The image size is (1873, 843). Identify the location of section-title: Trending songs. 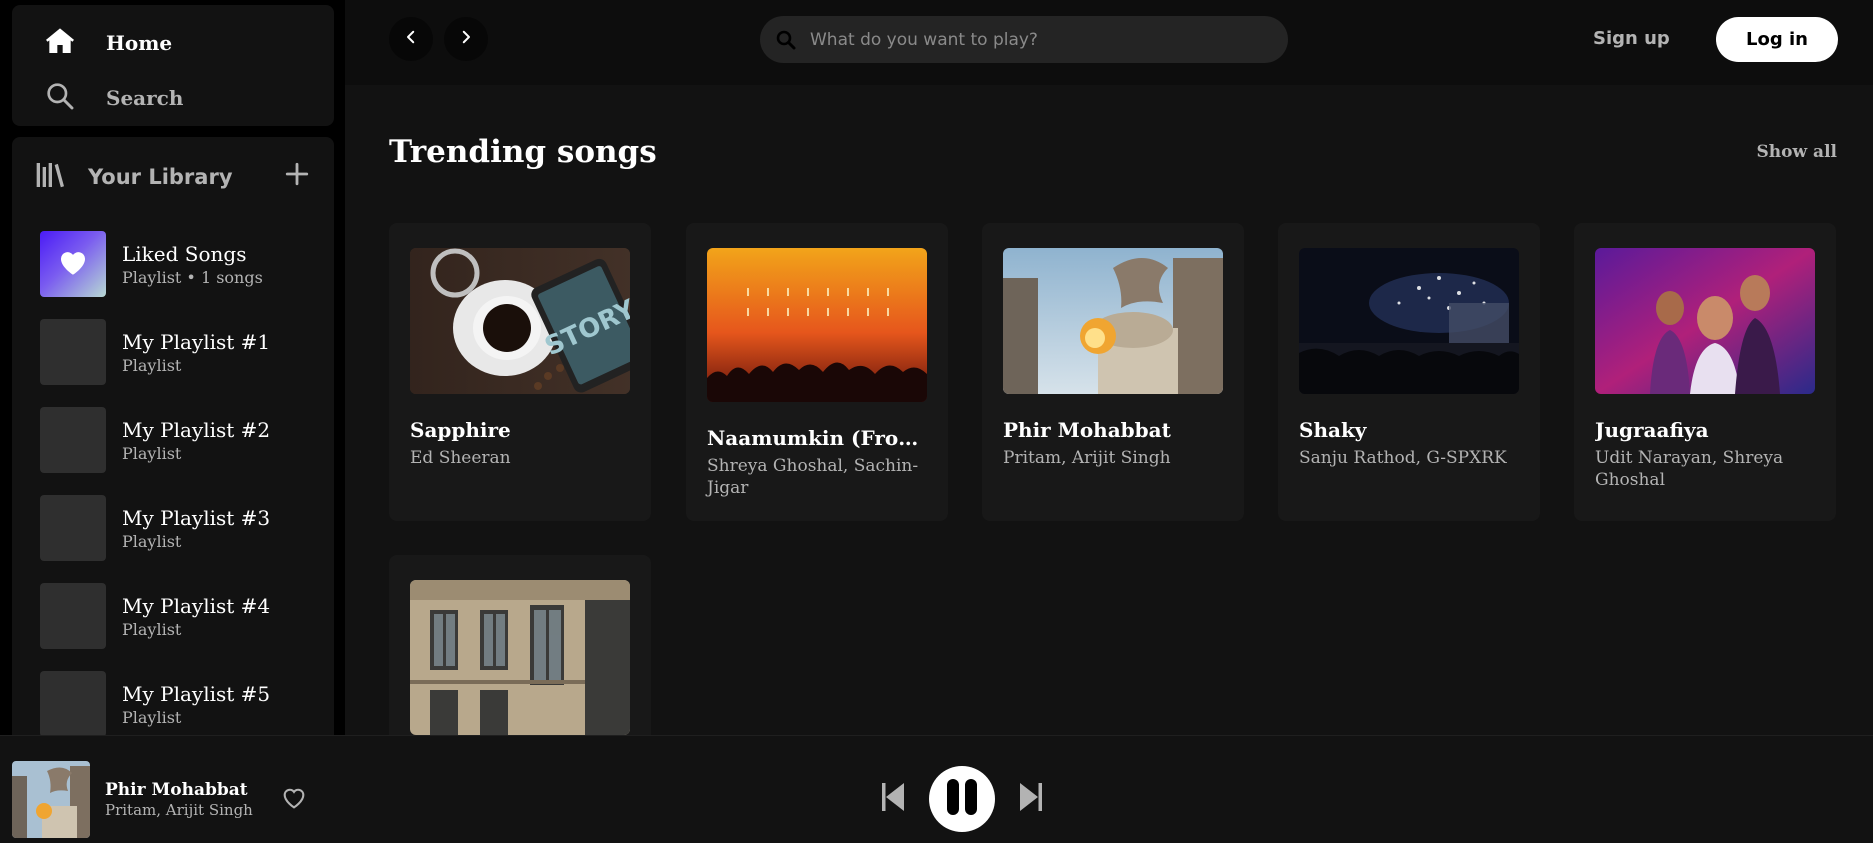
(523, 152).